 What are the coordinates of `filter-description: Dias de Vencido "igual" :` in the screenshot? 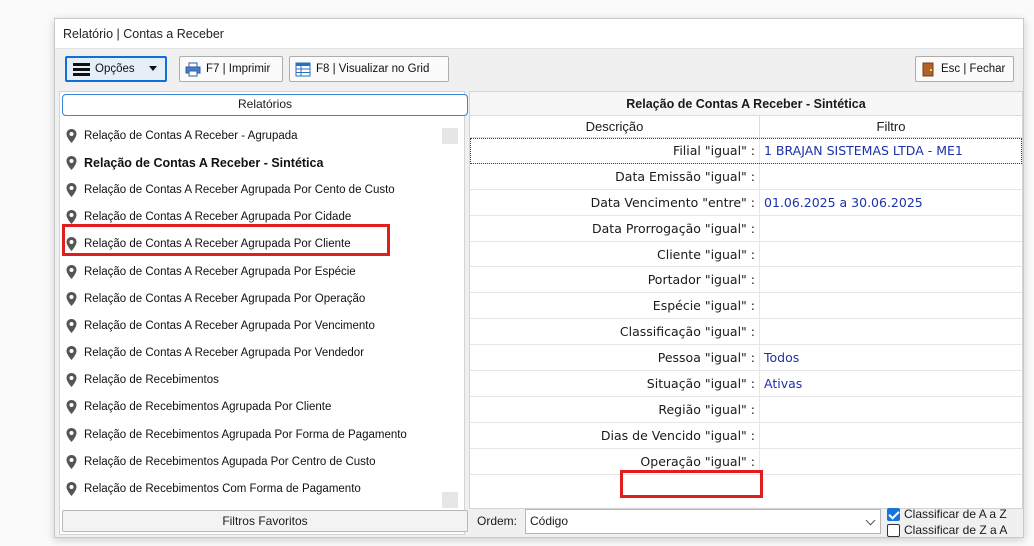 It's located at (615, 435).